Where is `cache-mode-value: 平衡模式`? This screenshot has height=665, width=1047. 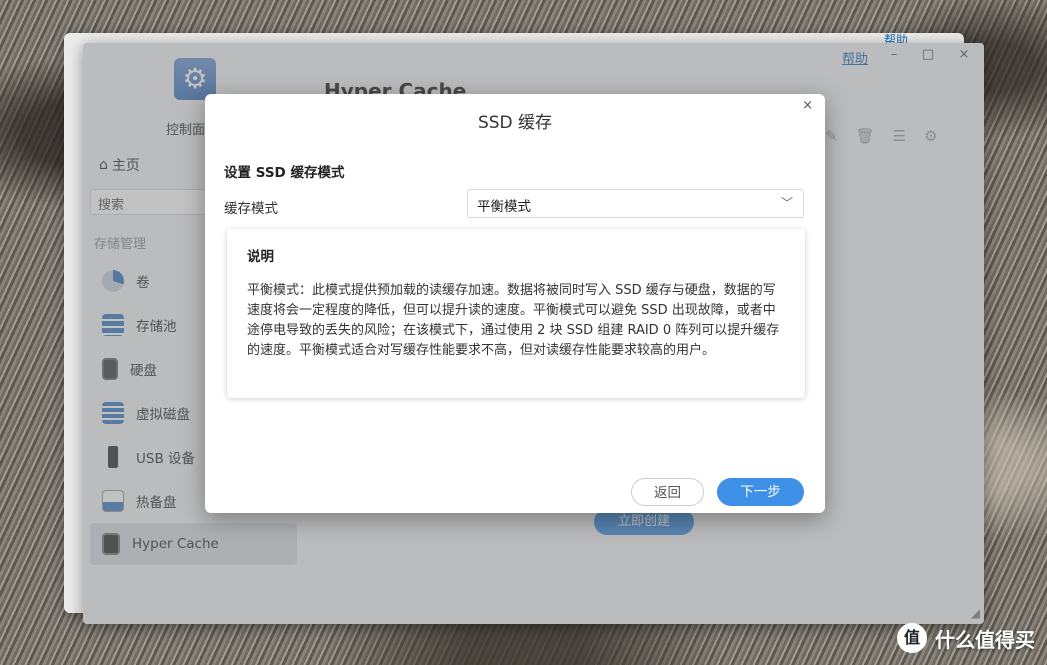
cache-mode-value: 平衡模式 is located at coordinates (504, 207).